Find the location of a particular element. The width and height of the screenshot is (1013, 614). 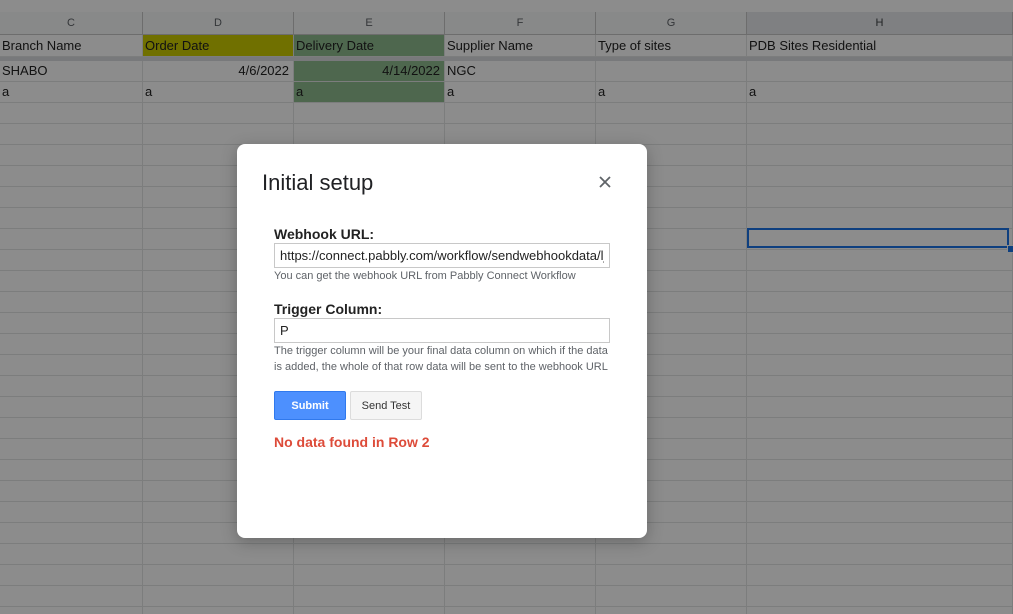

close-button is located at coordinates (605, 182).